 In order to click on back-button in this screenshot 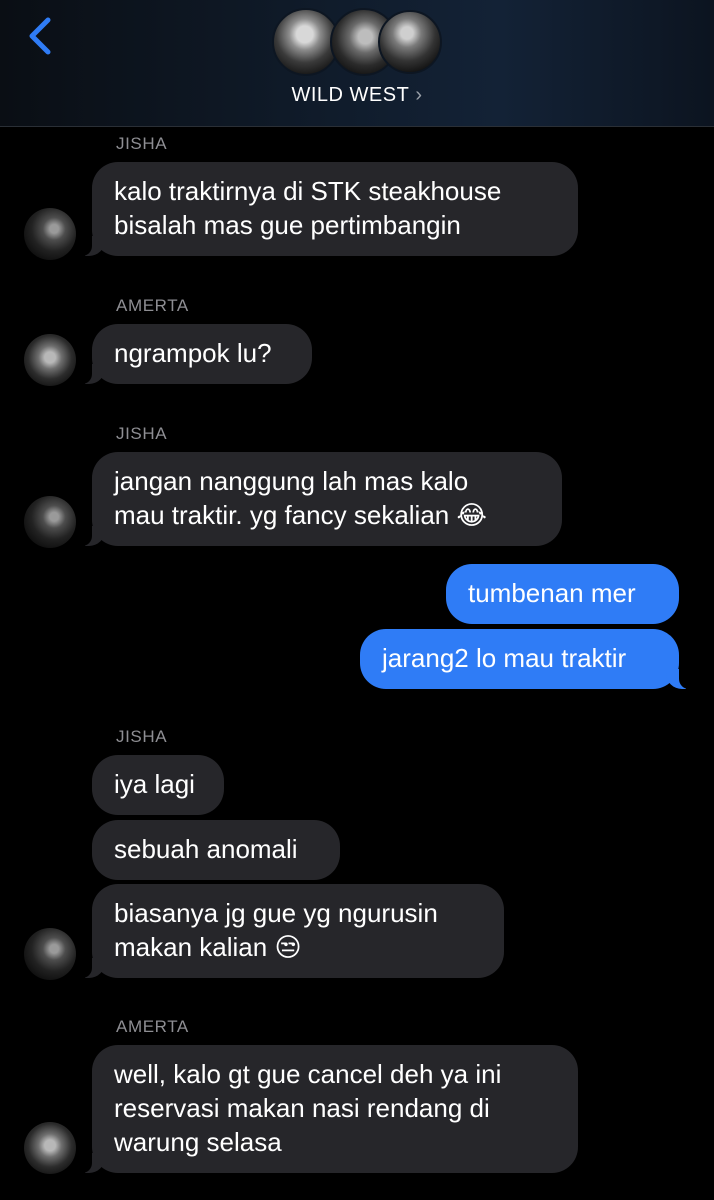, I will do `click(42, 36)`.